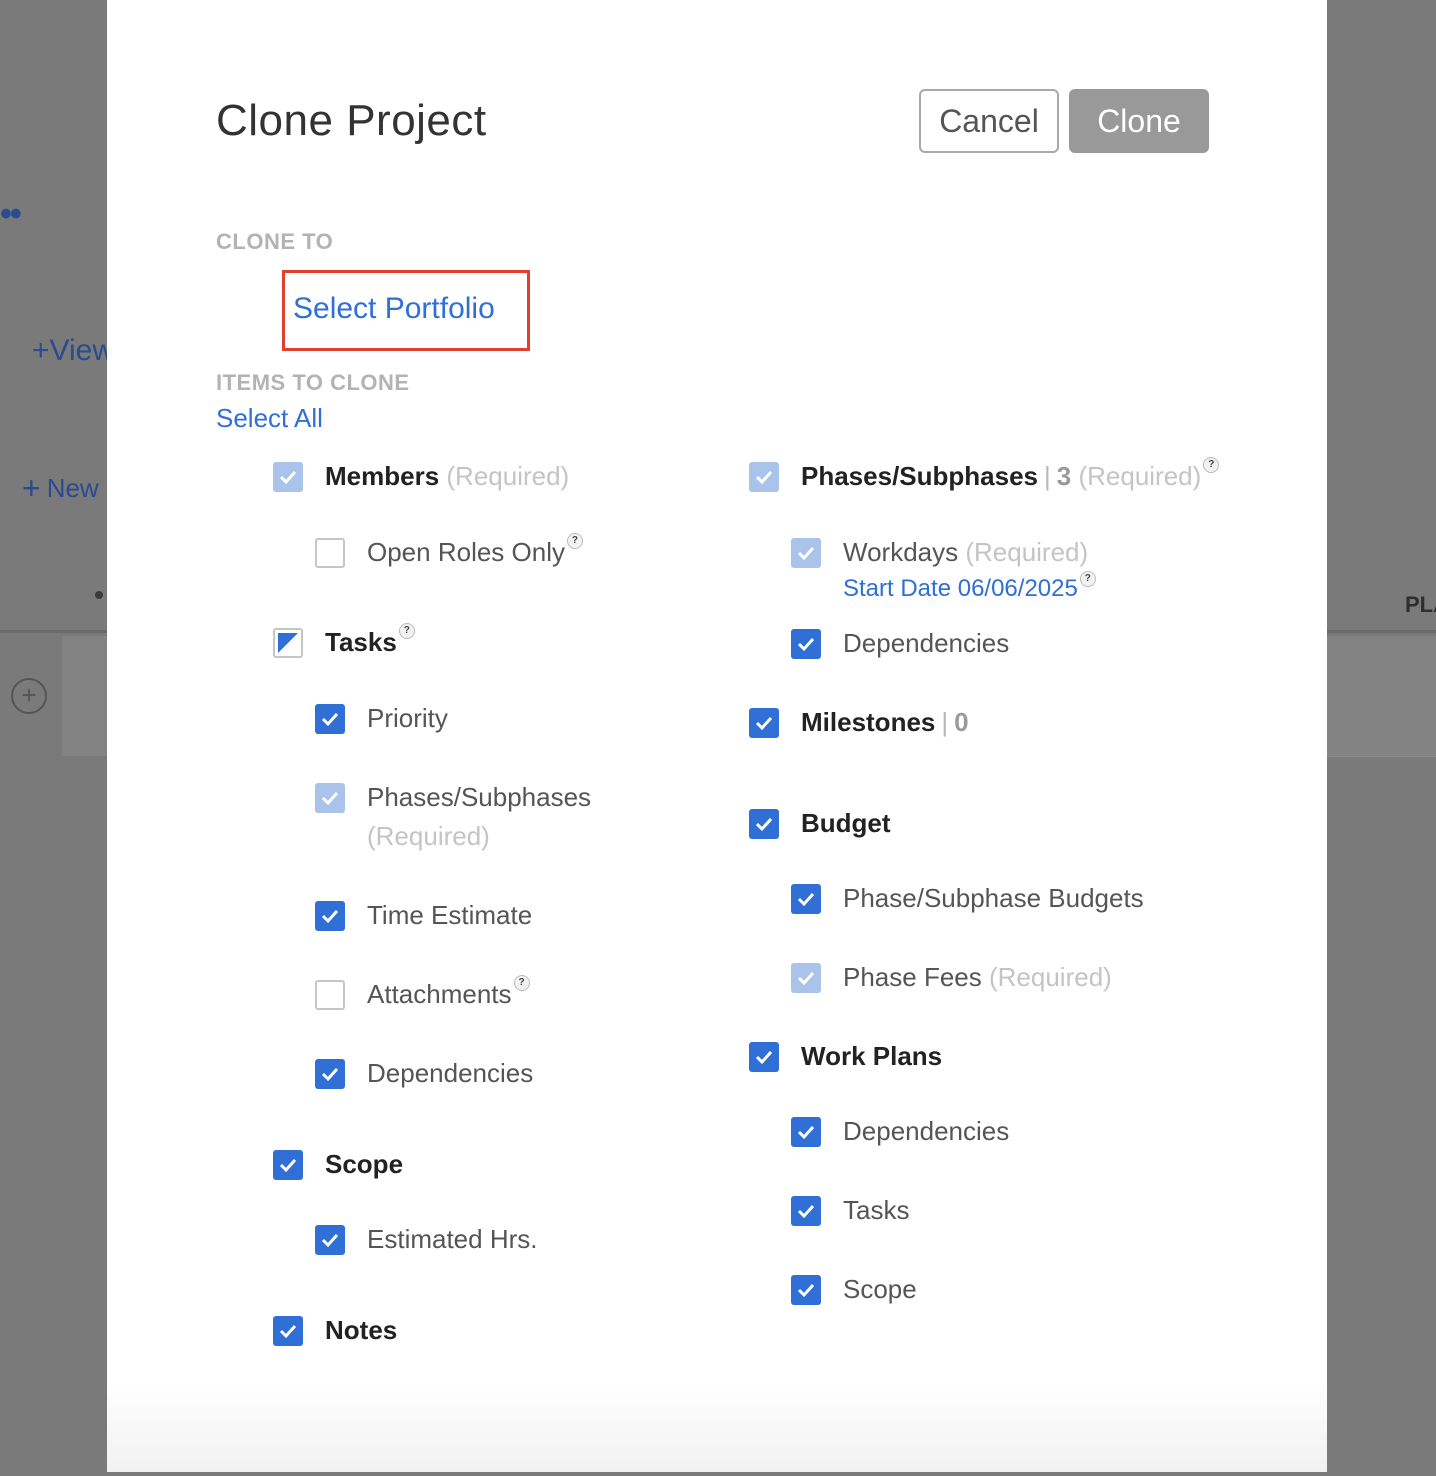  I want to click on task-dependencies-checkbox, so click(330, 1074).